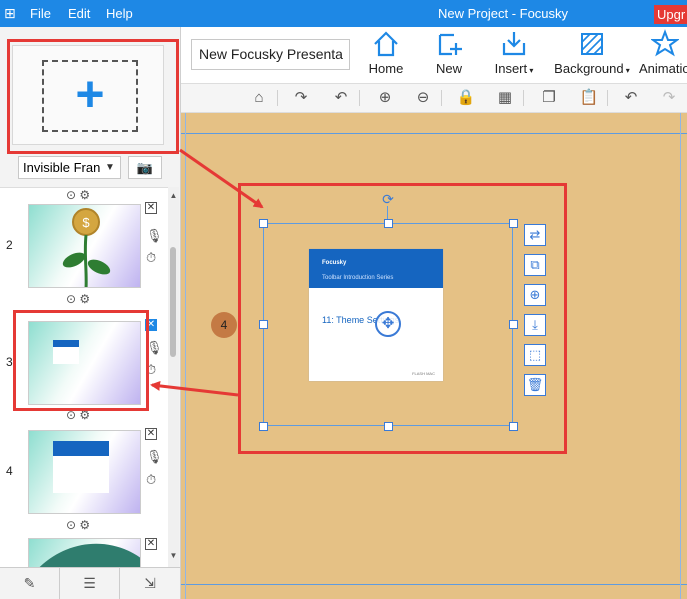 The image size is (687, 599). I want to click on redo-rotate-icon: ↷, so click(301, 98).